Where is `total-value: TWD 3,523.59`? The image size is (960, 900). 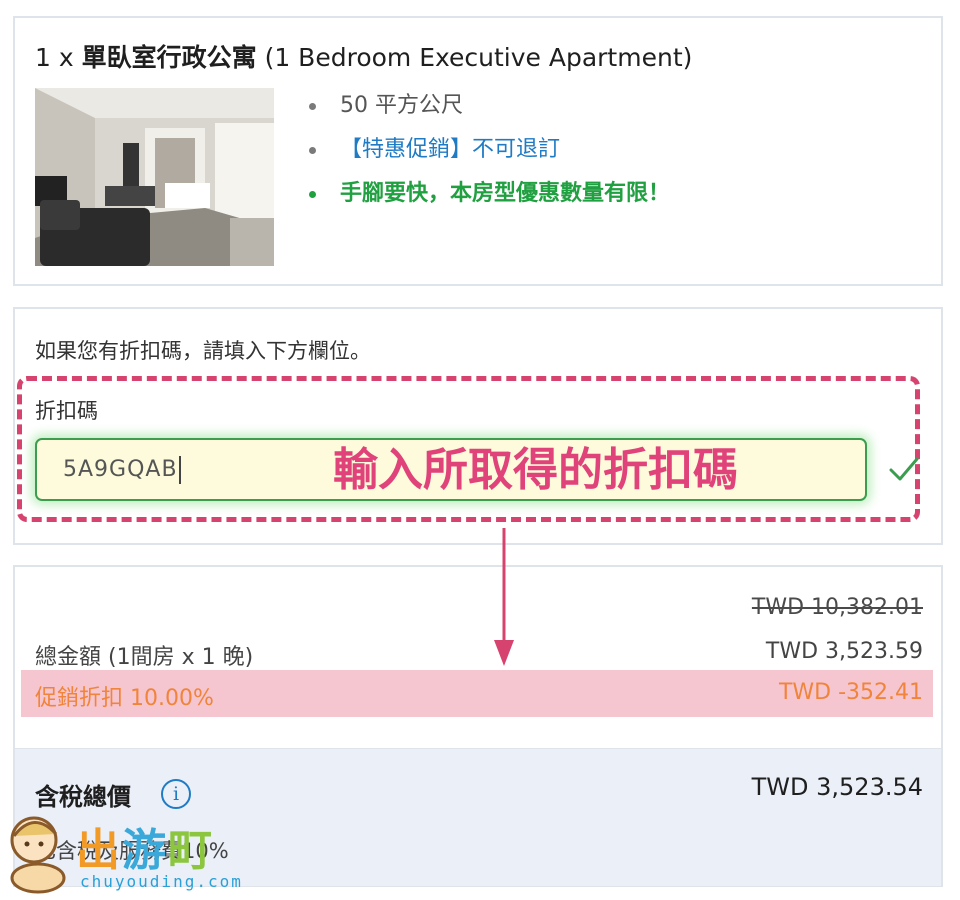 total-value: TWD 3,523.59 is located at coordinates (844, 651).